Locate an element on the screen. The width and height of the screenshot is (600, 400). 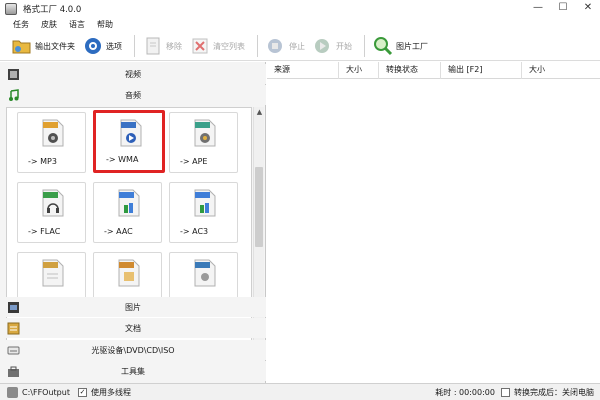
picture-factory-button: 图片工厂 is located at coordinates (400, 46).